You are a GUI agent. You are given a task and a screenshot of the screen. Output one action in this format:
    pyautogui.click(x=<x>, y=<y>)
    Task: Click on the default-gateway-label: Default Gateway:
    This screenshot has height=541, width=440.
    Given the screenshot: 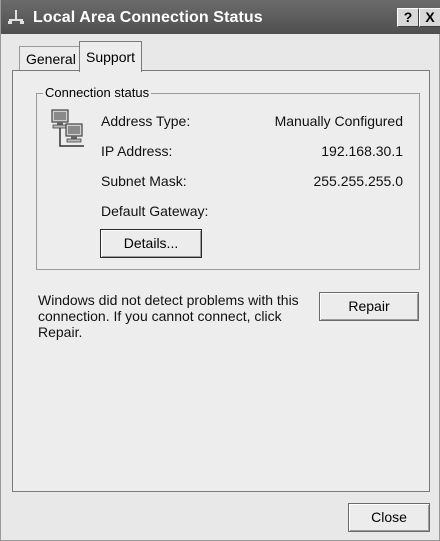 What is the action you would take?
    pyautogui.click(x=155, y=211)
    